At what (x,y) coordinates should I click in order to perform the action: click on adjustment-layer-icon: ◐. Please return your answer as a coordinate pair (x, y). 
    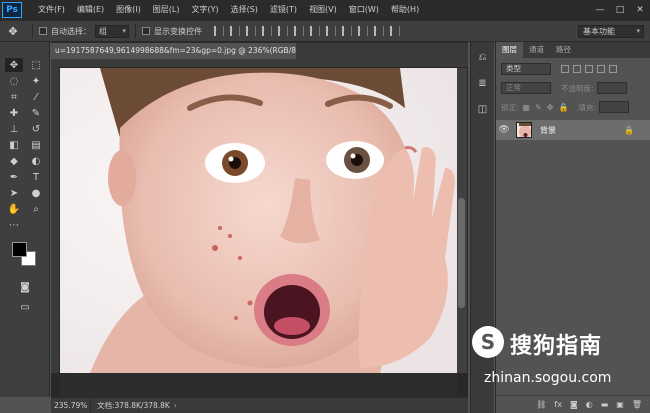
    Looking at the image, I should click on (589, 404).